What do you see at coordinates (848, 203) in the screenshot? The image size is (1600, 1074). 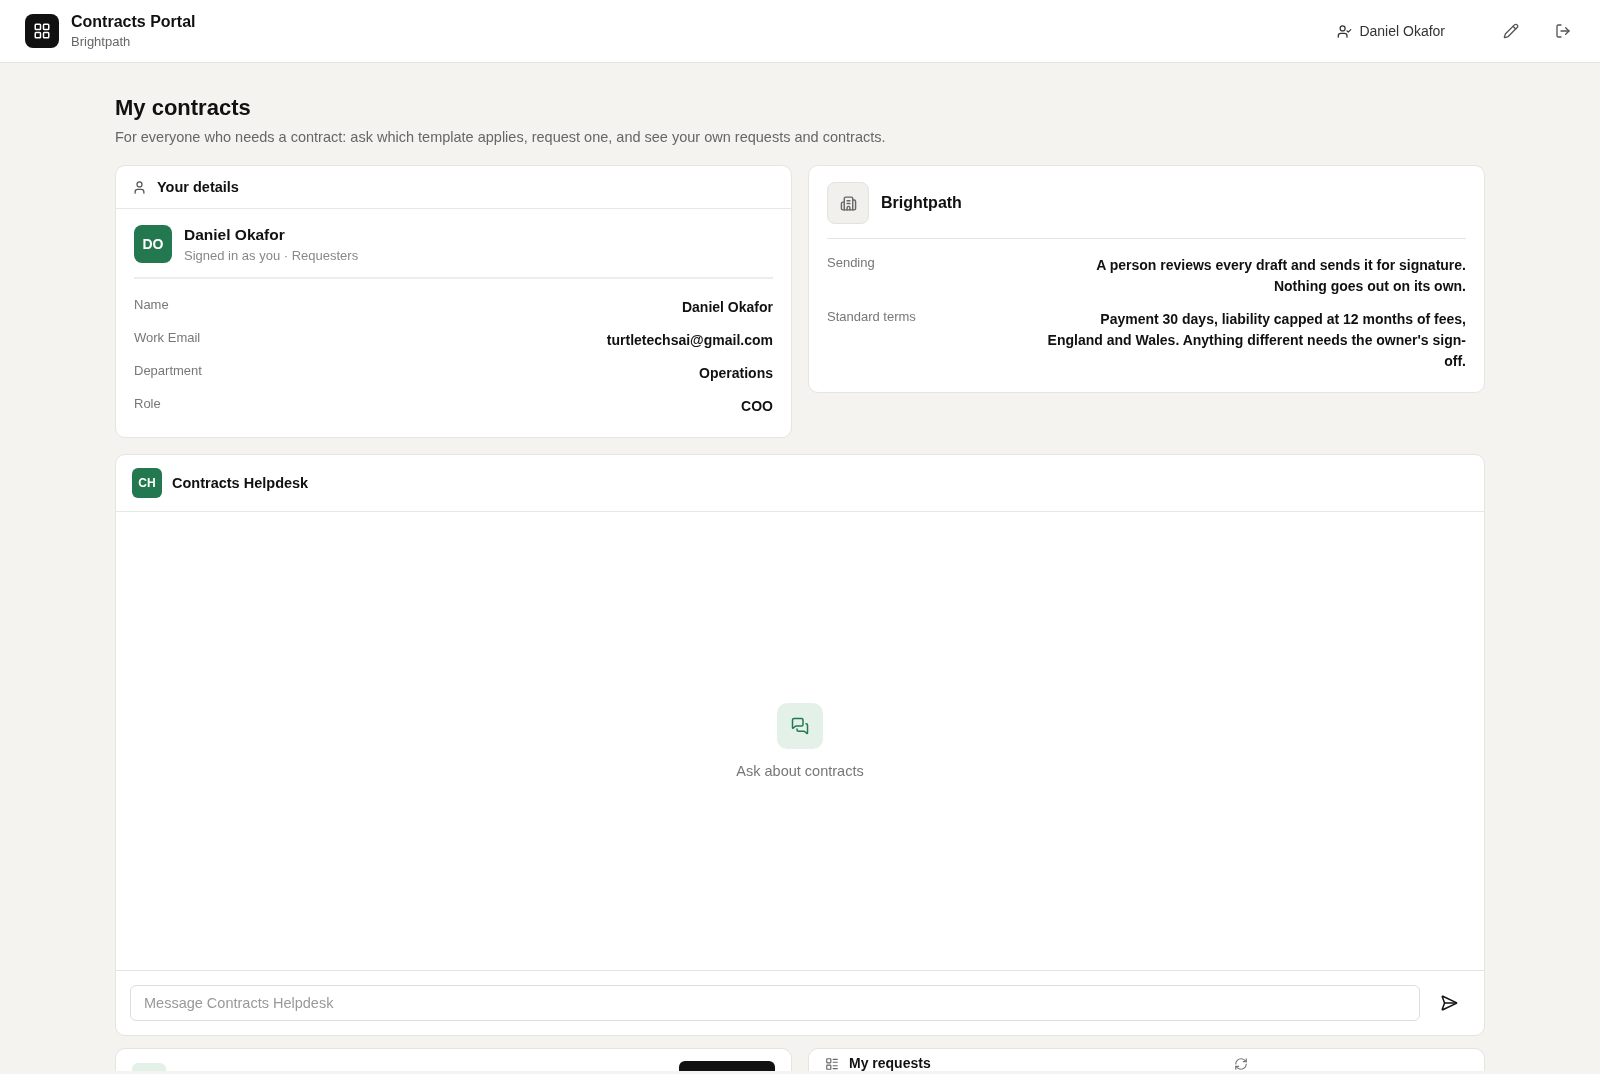 I see `building-icon` at bounding box center [848, 203].